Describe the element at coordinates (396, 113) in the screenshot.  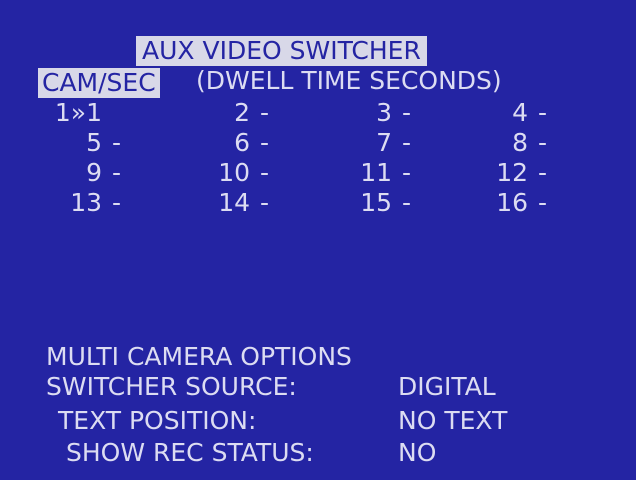
I see `camera-entry: 3-` at that location.